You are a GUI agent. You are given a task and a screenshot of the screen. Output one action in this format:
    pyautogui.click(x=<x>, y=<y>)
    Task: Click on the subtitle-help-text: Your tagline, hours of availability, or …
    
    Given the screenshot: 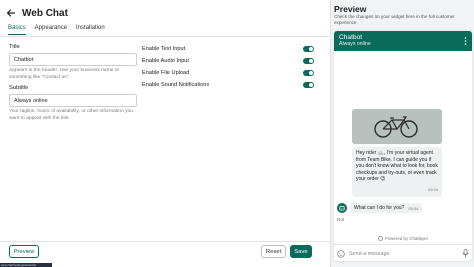 What is the action you would take?
    pyautogui.click(x=71, y=115)
    